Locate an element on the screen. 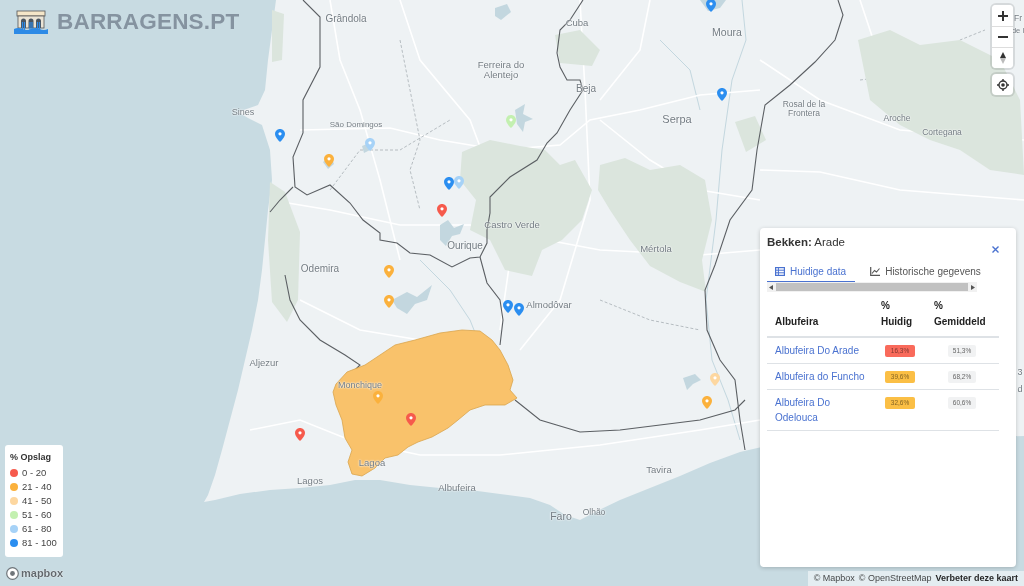 The height and width of the screenshot is (586, 1024). horizontal-scrollbar is located at coordinates (872, 287).